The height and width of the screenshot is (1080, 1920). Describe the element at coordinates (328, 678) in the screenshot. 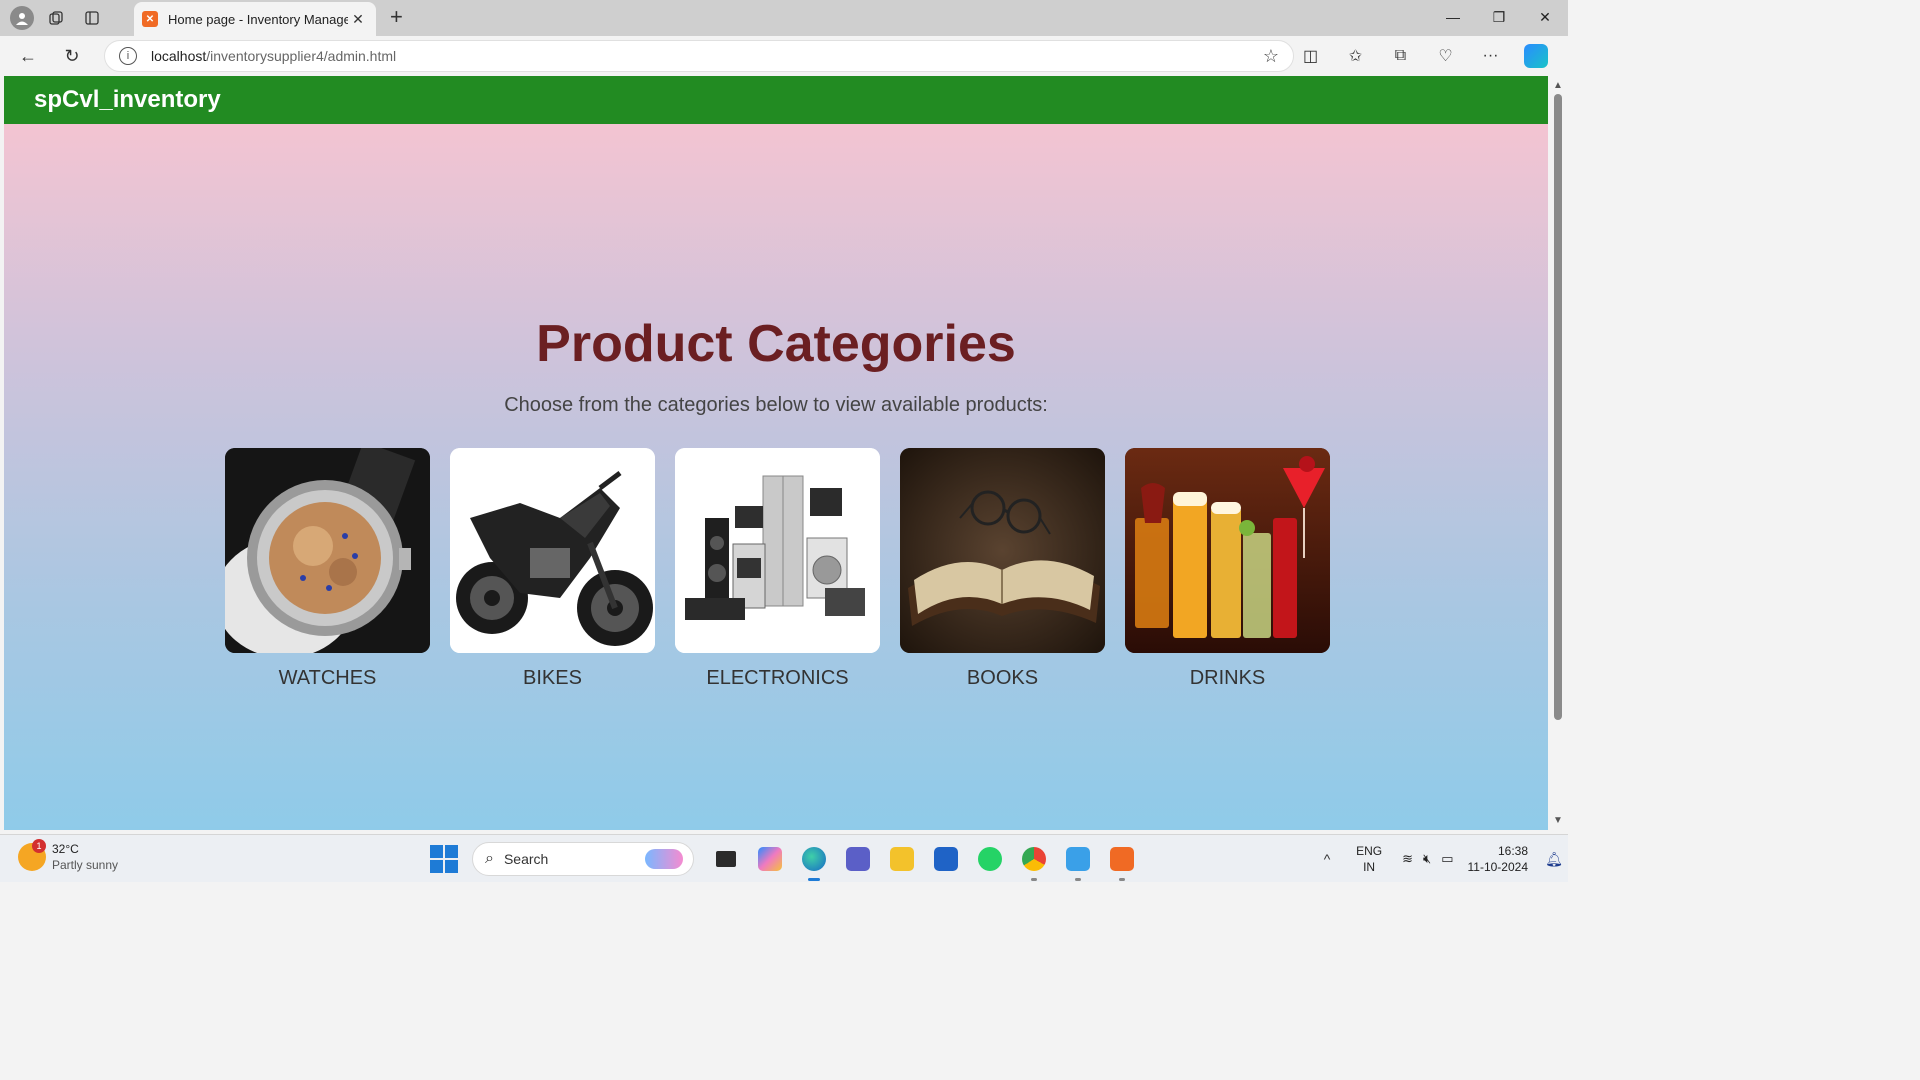

I see `category-label: WATCHES` at that location.